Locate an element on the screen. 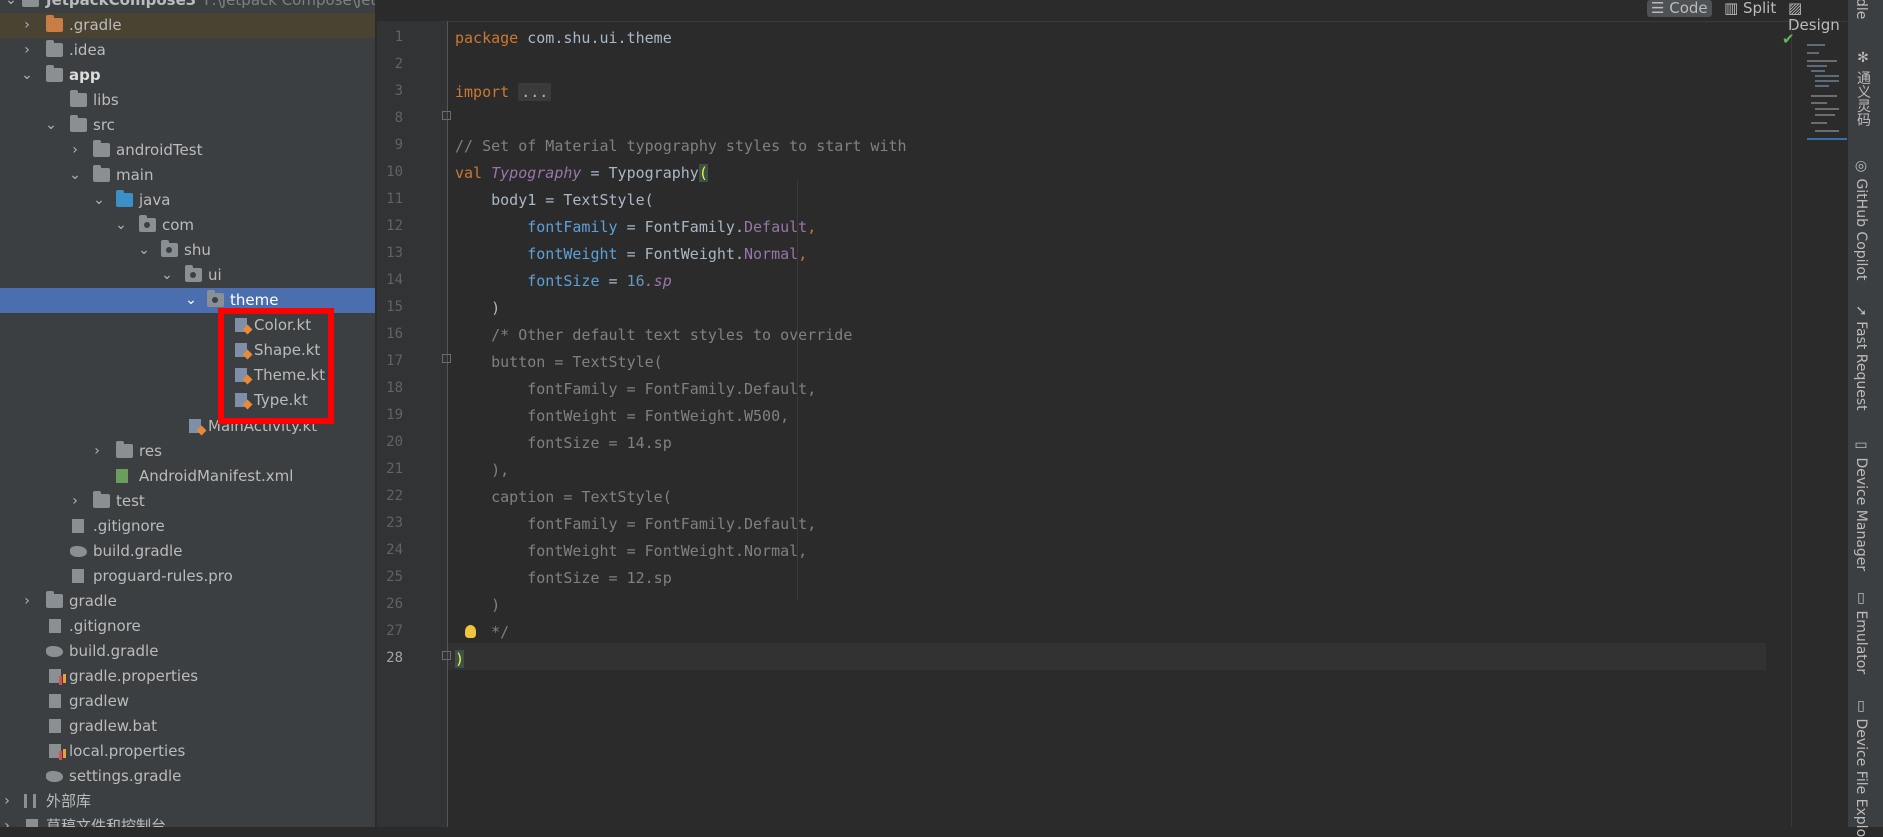  design-mode-button: ▨ Design is located at coordinates (1815, 17).